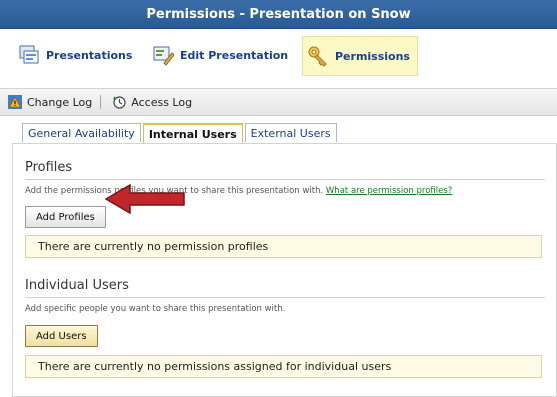  Describe the element at coordinates (144, 199) in the screenshot. I see `callout-arrow-icon` at that location.